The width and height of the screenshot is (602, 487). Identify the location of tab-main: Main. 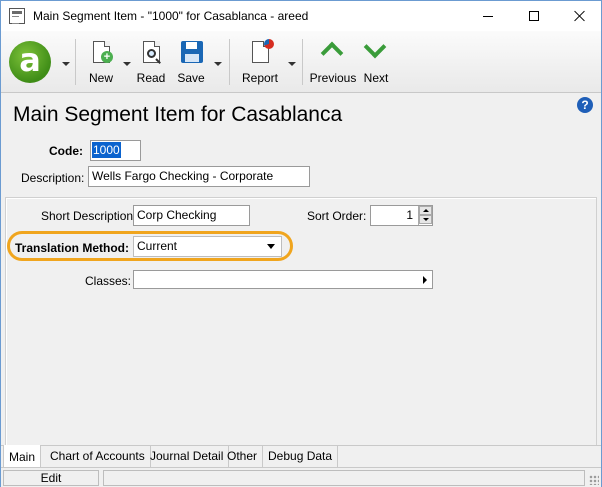
(22, 457).